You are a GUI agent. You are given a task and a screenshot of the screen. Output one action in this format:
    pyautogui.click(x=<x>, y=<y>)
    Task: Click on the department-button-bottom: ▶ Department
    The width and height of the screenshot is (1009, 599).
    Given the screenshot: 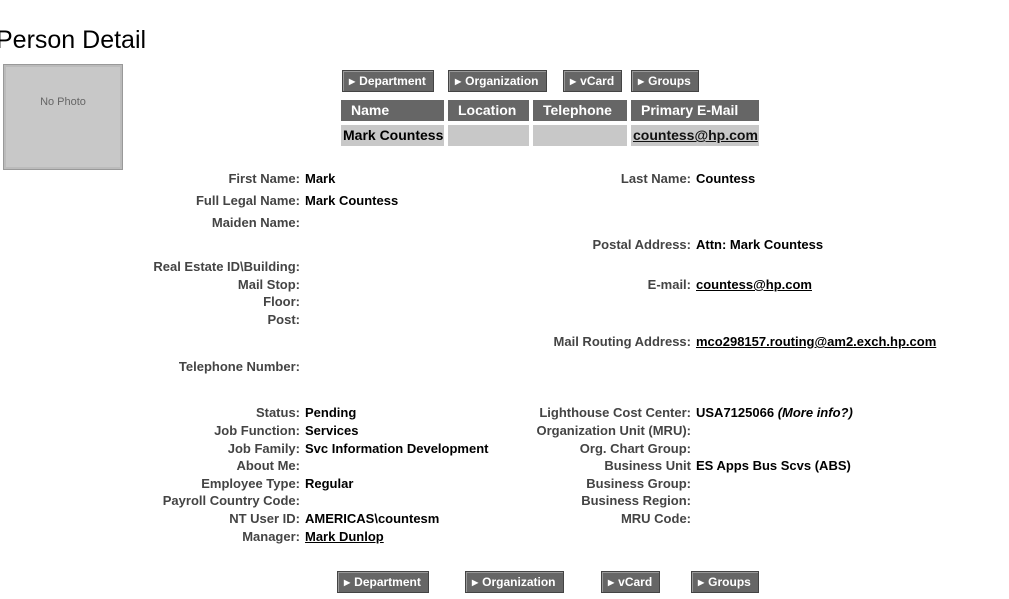 What is the action you would take?
    pyautogui.click(x=383, y=582)
    